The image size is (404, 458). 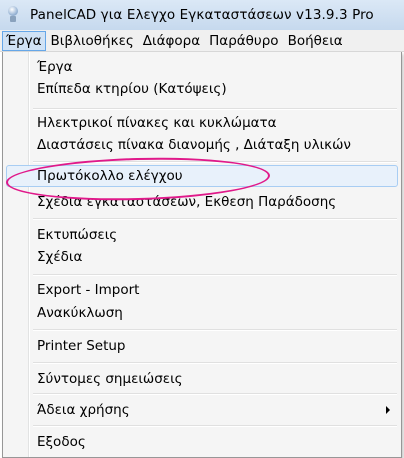 What do you see at coordinates (202, 176) in the screenshot?
I see `menu-item-protokollo-elegxou: Πρωτόκολλο ελέγχου` at bounding box center [202, 176].